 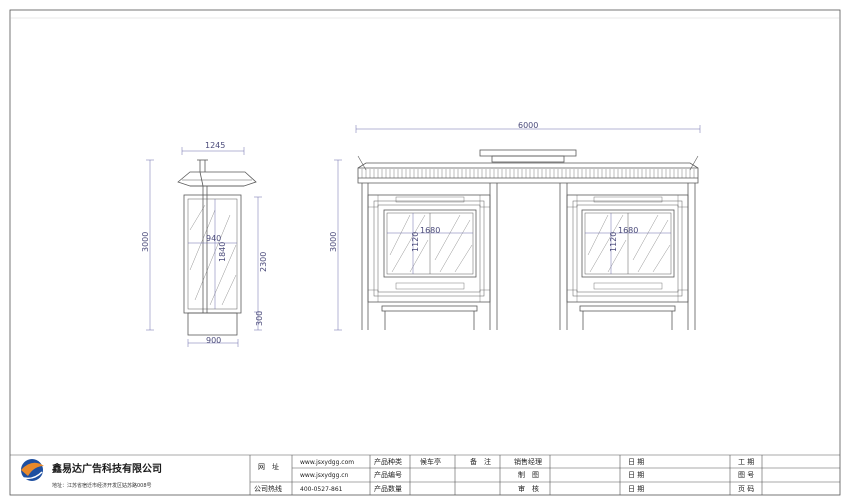 I want to click on company-name: 鑫易达广告科技有限公司, so click(x=106, y=468).